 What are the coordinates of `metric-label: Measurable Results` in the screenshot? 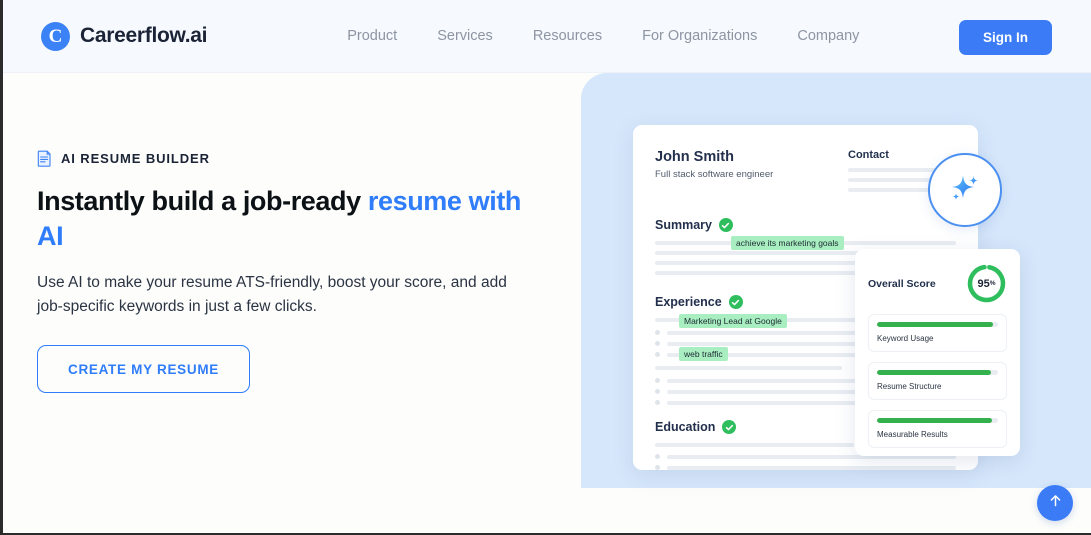 It's located at (912, 434).